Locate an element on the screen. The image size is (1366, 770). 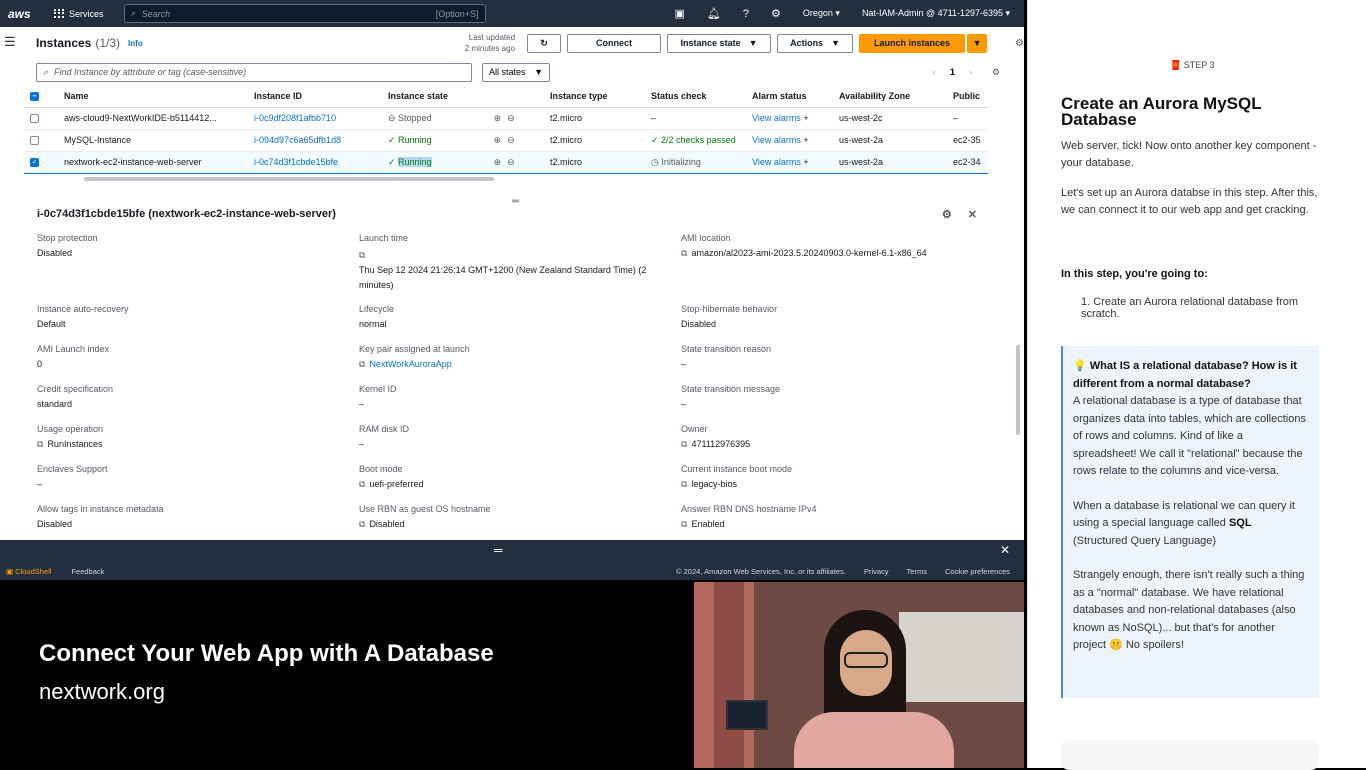
column-public: Public is located at coordinates (967, 96).